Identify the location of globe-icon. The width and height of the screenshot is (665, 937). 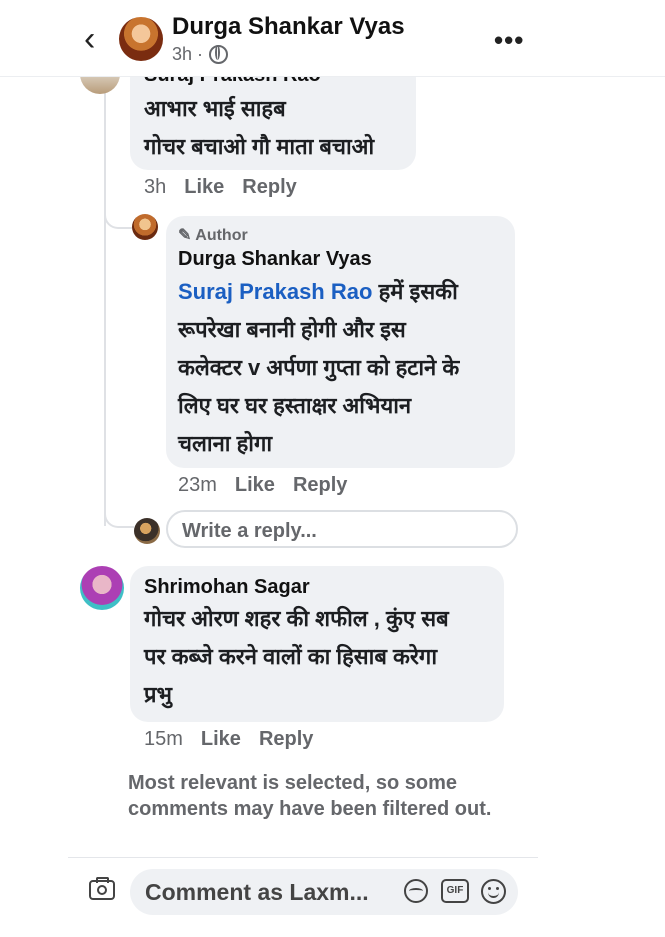
(219, 54).